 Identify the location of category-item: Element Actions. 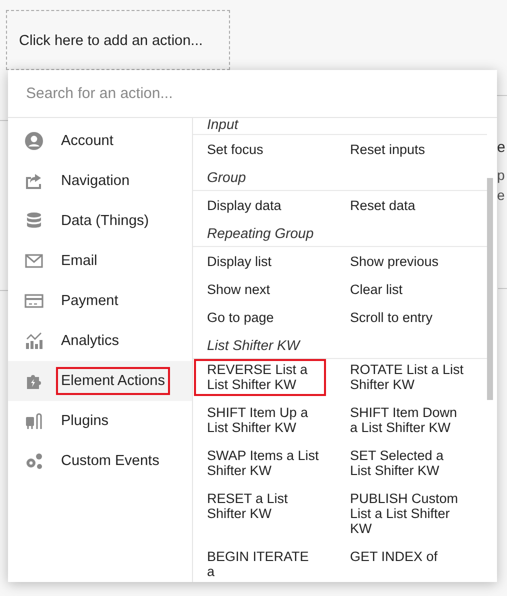
(100, 381).